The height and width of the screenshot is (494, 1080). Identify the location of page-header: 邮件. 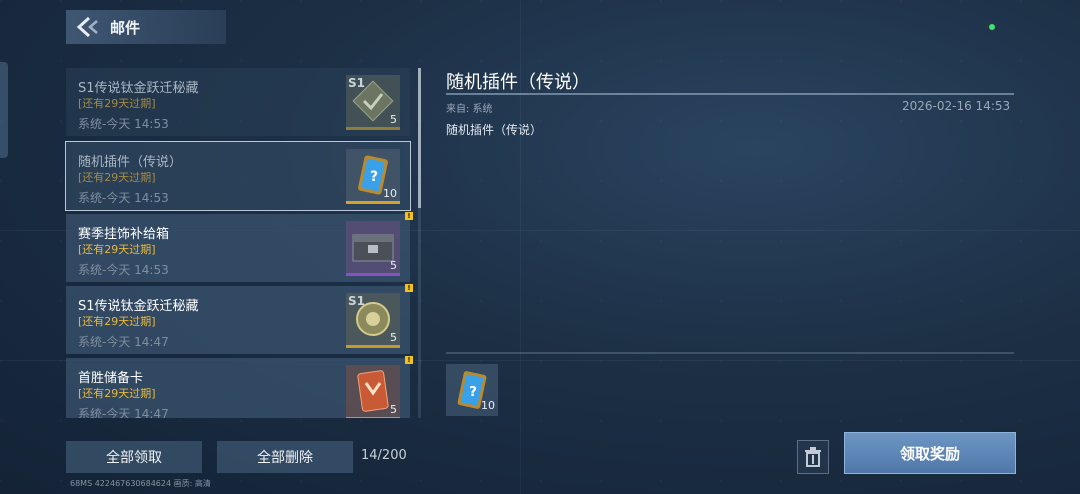
(146, 27).